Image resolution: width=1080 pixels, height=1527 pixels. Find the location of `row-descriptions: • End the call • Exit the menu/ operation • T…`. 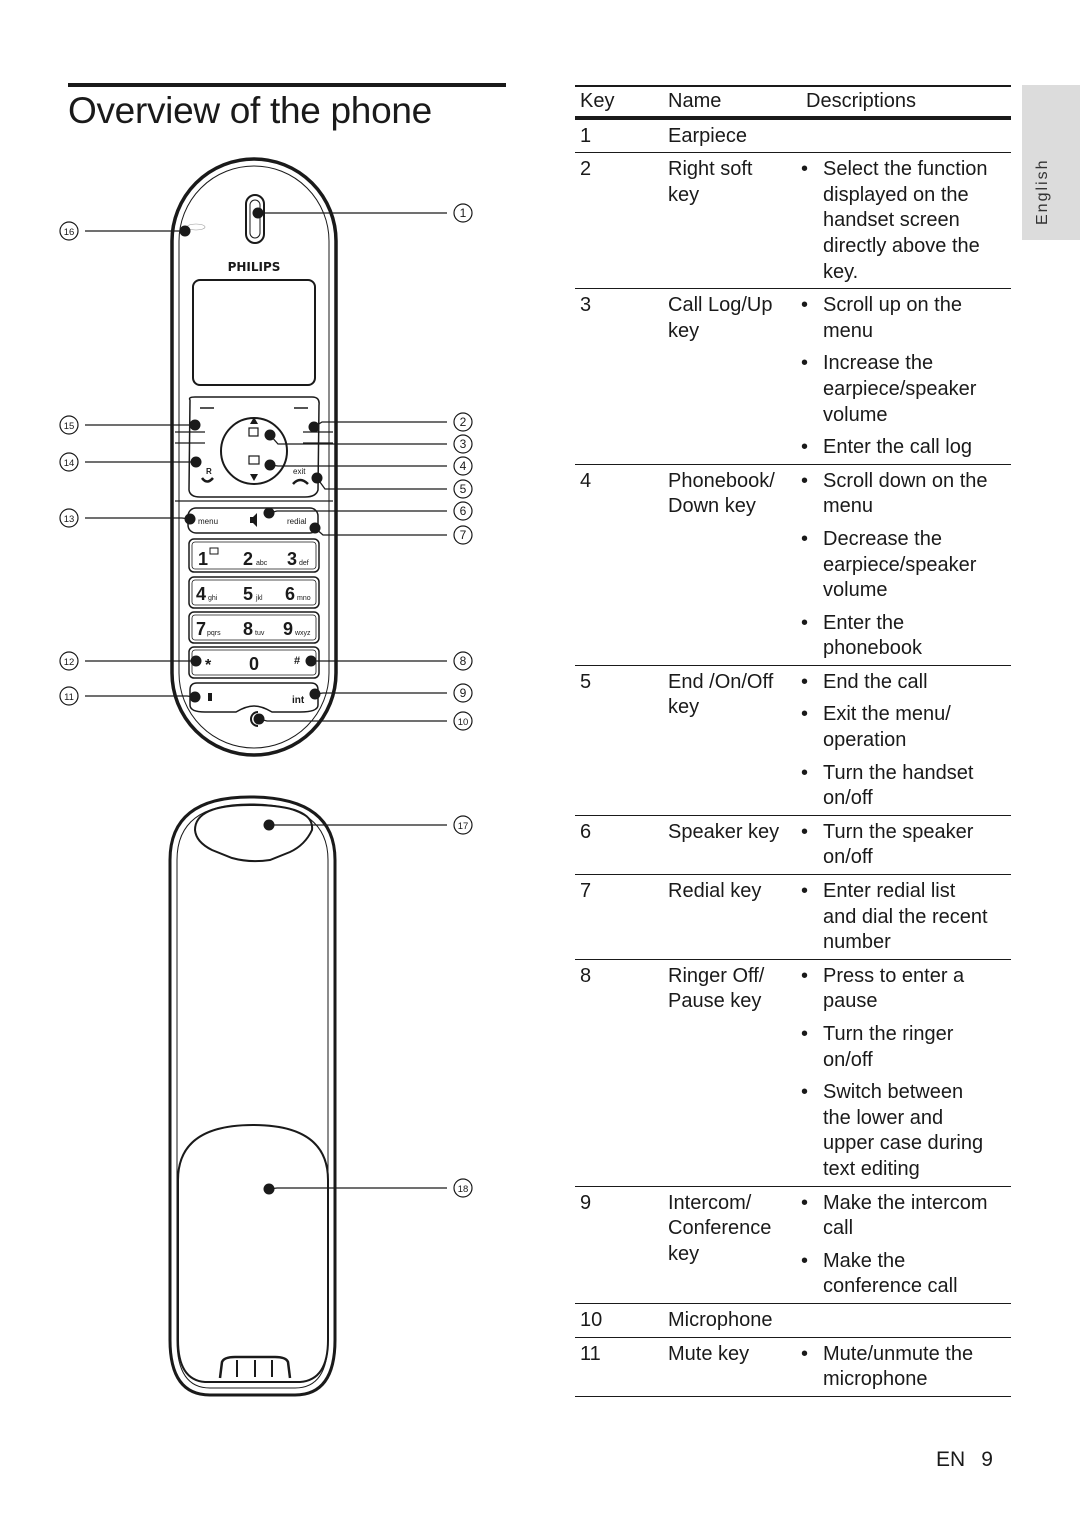

row-descriptions: • End the call • Exit the menu/ operation • T… is located at coordinates (906, 740).